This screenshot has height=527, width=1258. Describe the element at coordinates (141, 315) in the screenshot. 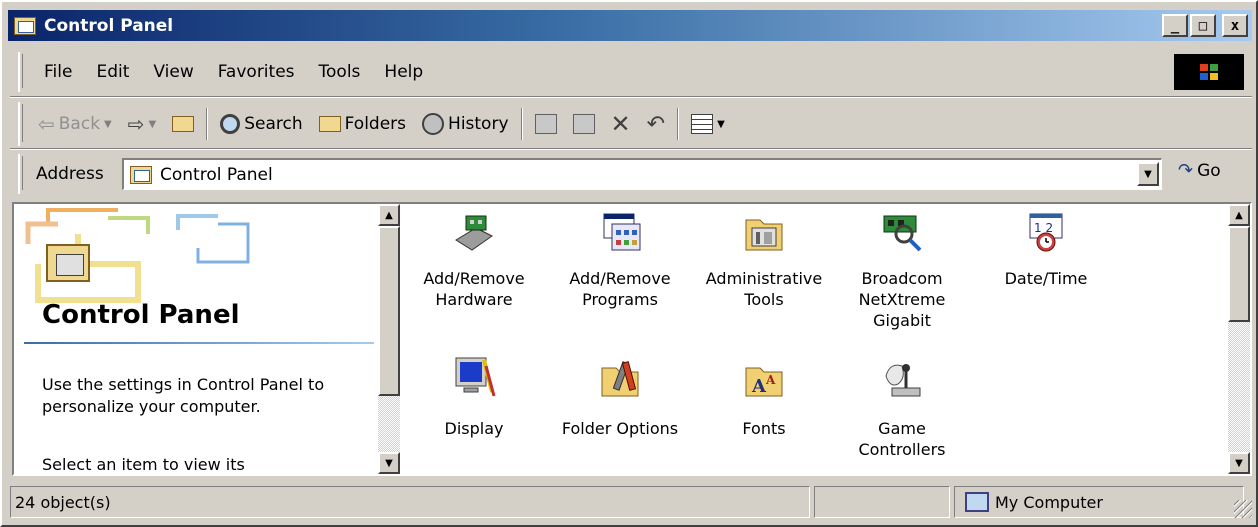

I see `pane-title: Control Panel` at that location.